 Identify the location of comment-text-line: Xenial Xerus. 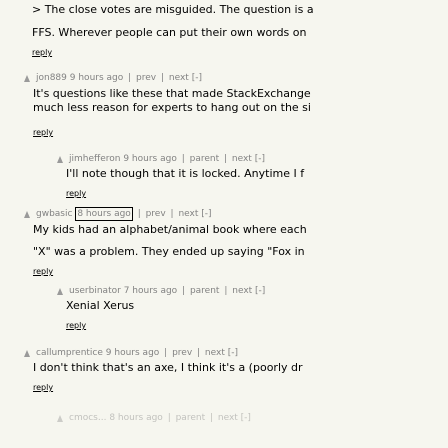
(100, 305).